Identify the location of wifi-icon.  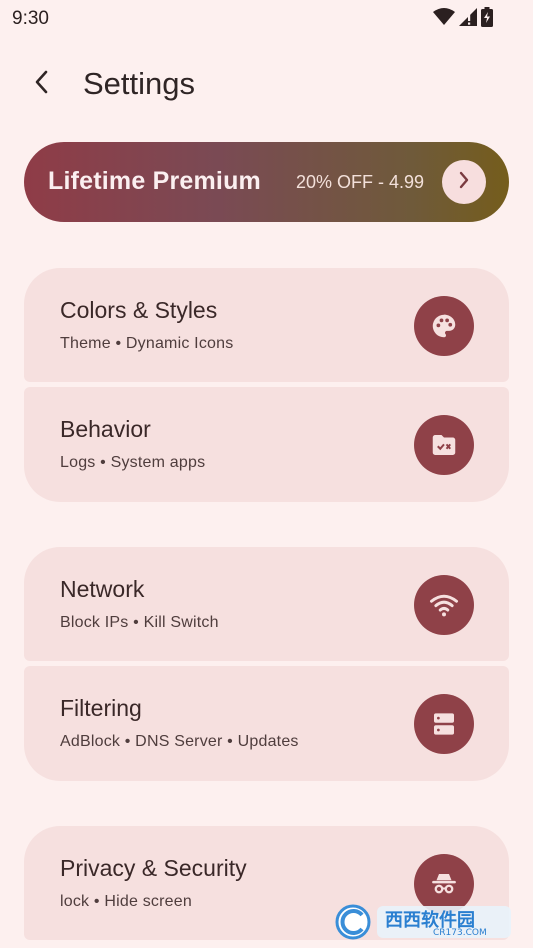
(444, 605).